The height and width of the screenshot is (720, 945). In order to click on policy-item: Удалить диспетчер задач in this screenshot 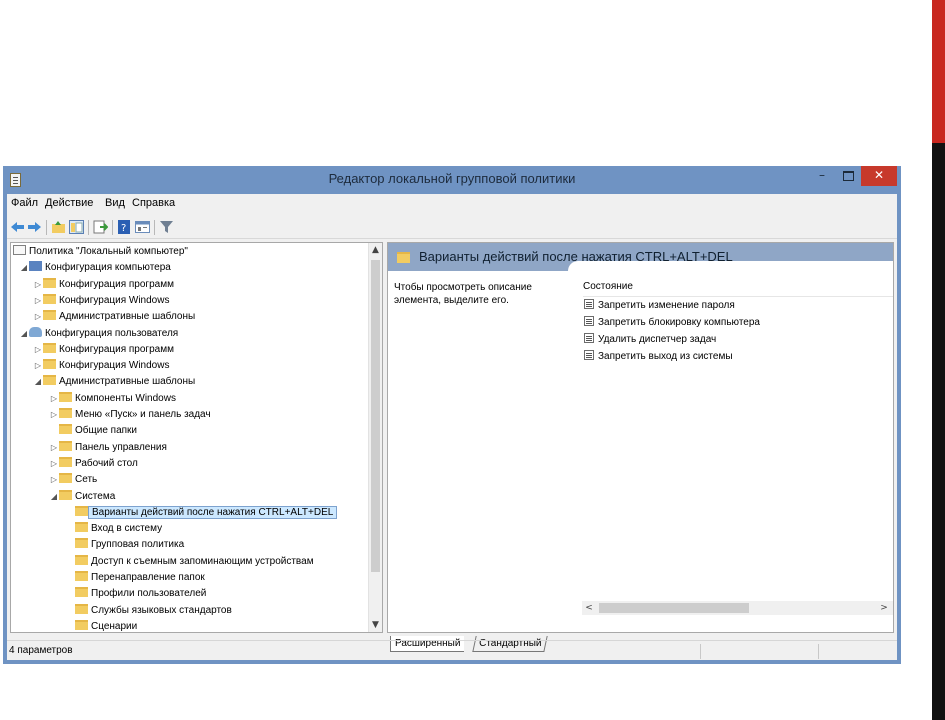, I will do `click(650, 340)`.